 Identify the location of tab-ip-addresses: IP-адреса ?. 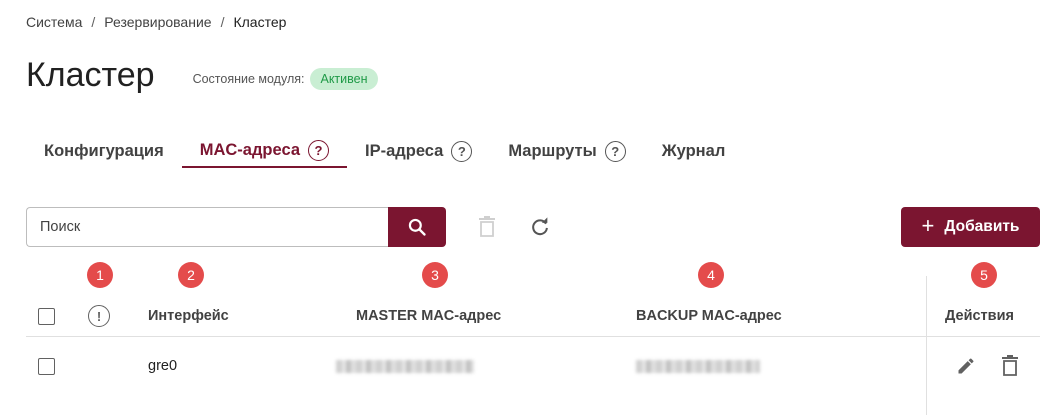
(418, 151).